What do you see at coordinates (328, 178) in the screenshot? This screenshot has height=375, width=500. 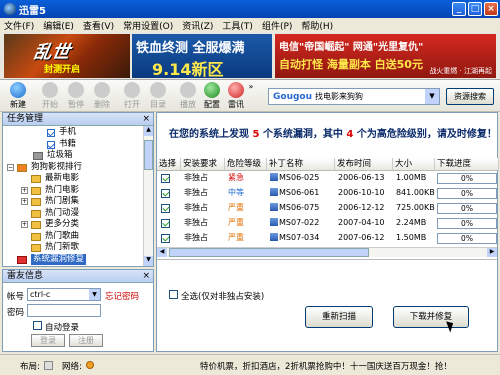 I see `table-row: 非独占 紧急 MS06-025 2006-06-13 1.00MB 0%` at bounding box center [328, 178].